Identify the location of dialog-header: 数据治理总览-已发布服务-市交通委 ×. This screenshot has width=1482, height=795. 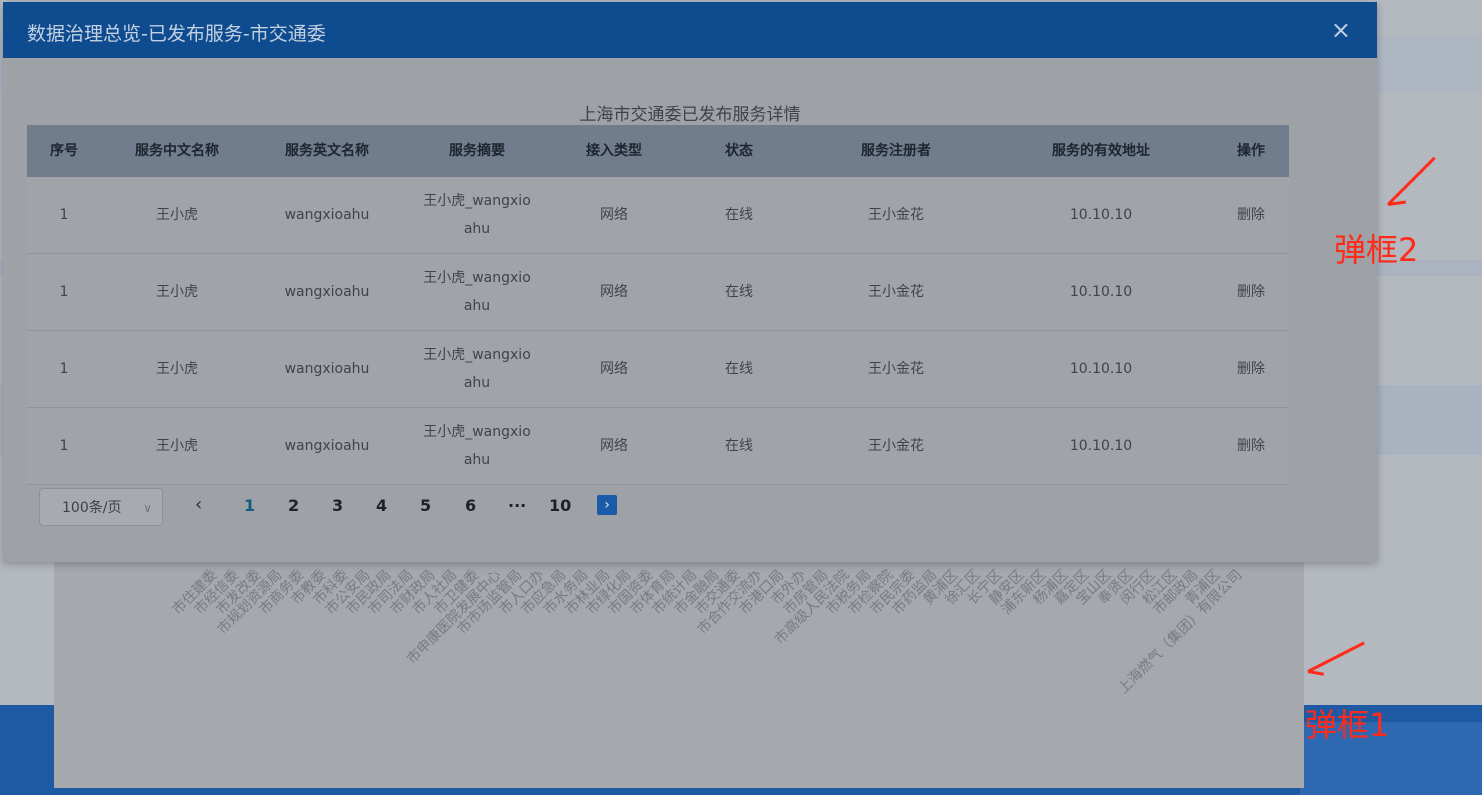
(690, 30).